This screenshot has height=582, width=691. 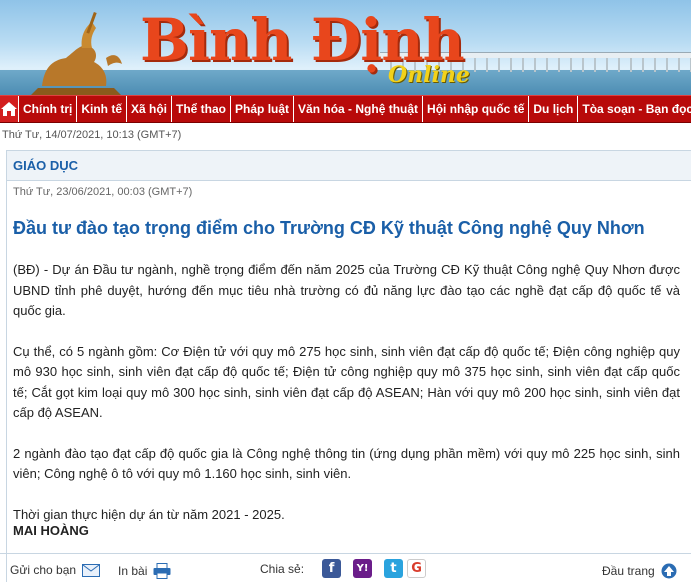 What do you see at coordinates (102, 109) in the screenshot?
I see `nav-item-kinh-te: Kinh tế` at bounding box center [102, 109].